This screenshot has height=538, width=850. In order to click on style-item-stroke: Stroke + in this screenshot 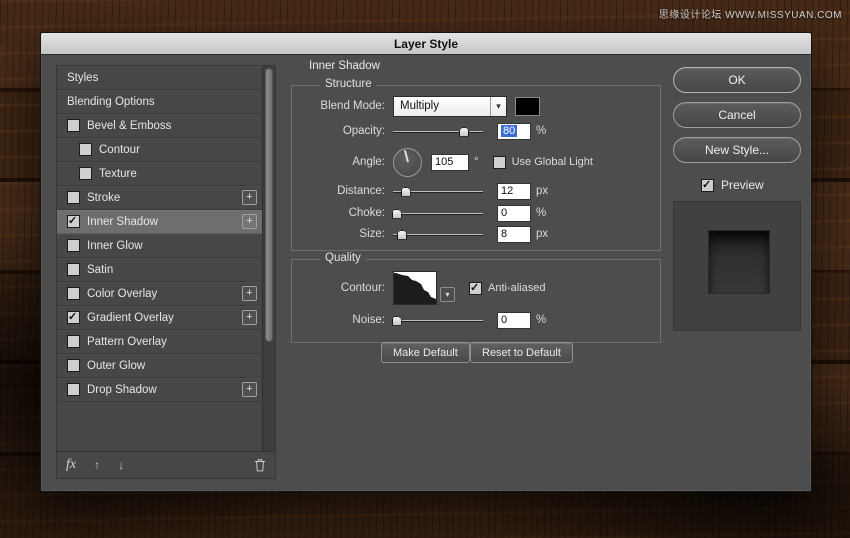, I will do `click(159, 198)`.